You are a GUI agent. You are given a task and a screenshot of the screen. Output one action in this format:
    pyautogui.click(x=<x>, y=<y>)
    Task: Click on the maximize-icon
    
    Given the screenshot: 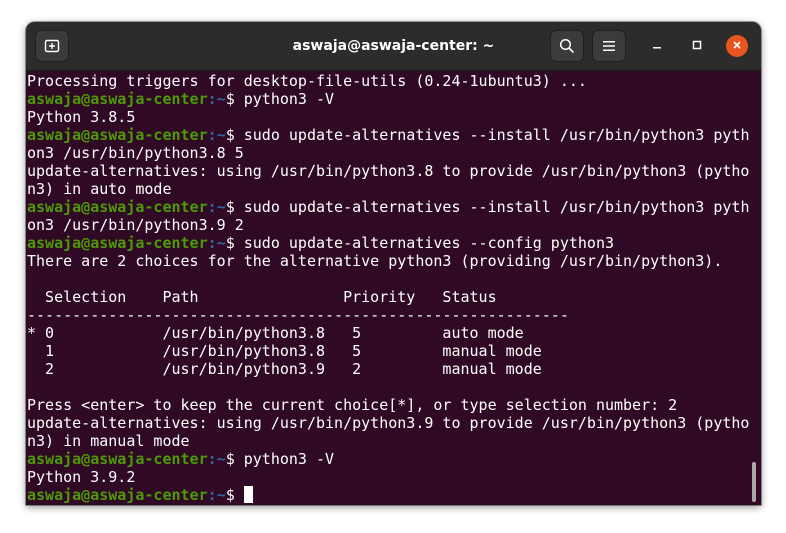 What is the action you would take?
    pyautogui.click(x=697, y=46)
    